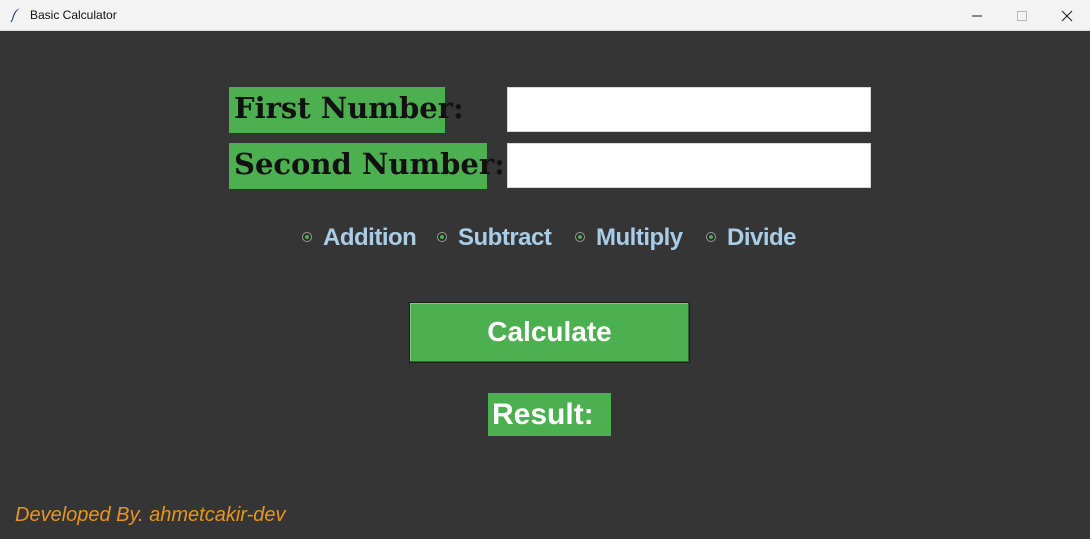 The width and height of the screenshot is (1090, 539). I want to click on close-icon, so click(1067, 16).